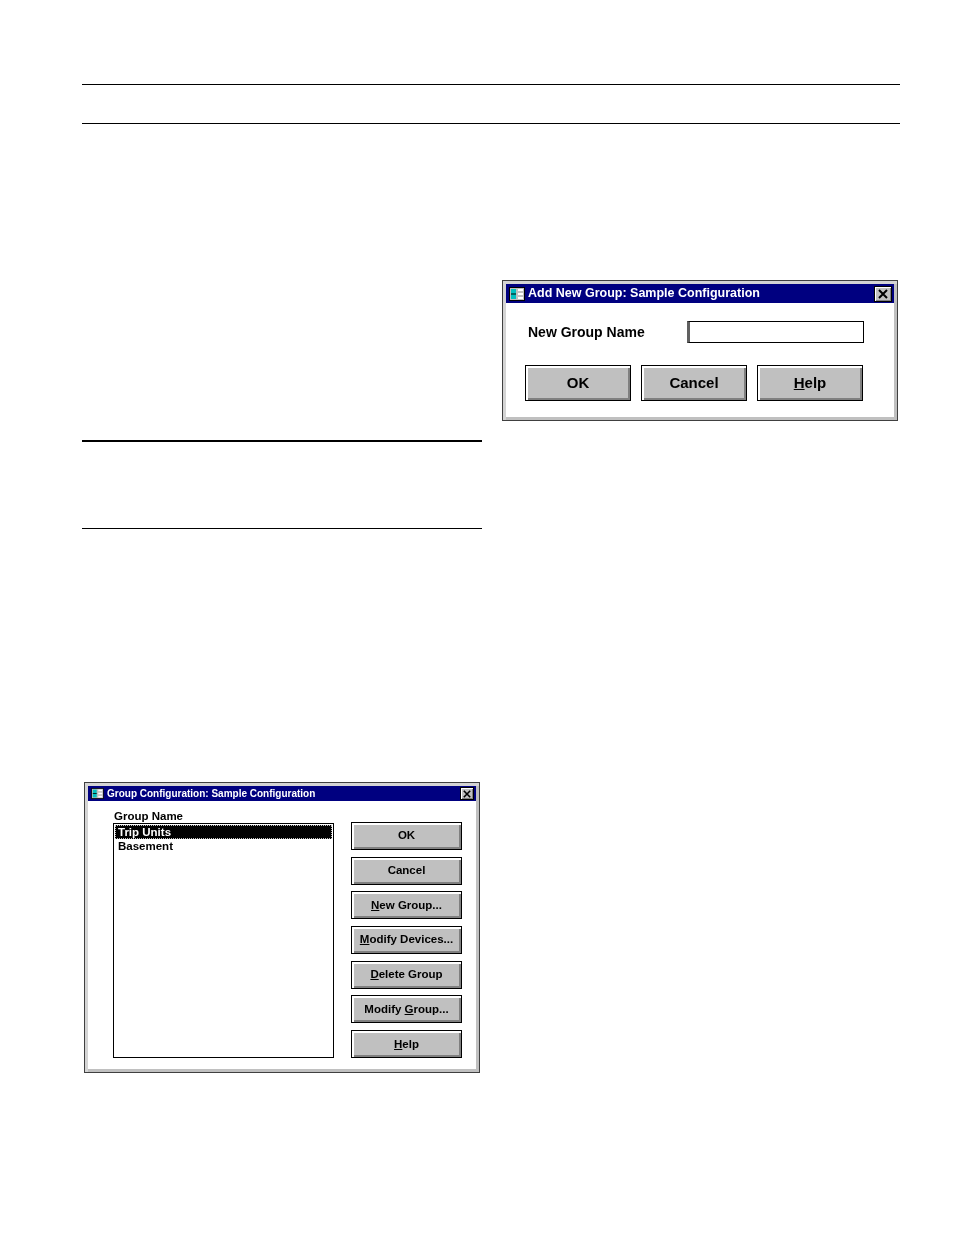 This screenshot has height=1235, width=954. What do you see at coordinates (587, 332) in the screenshot?
I see `field-label: New Group Name` at bounding box center [587, 332].